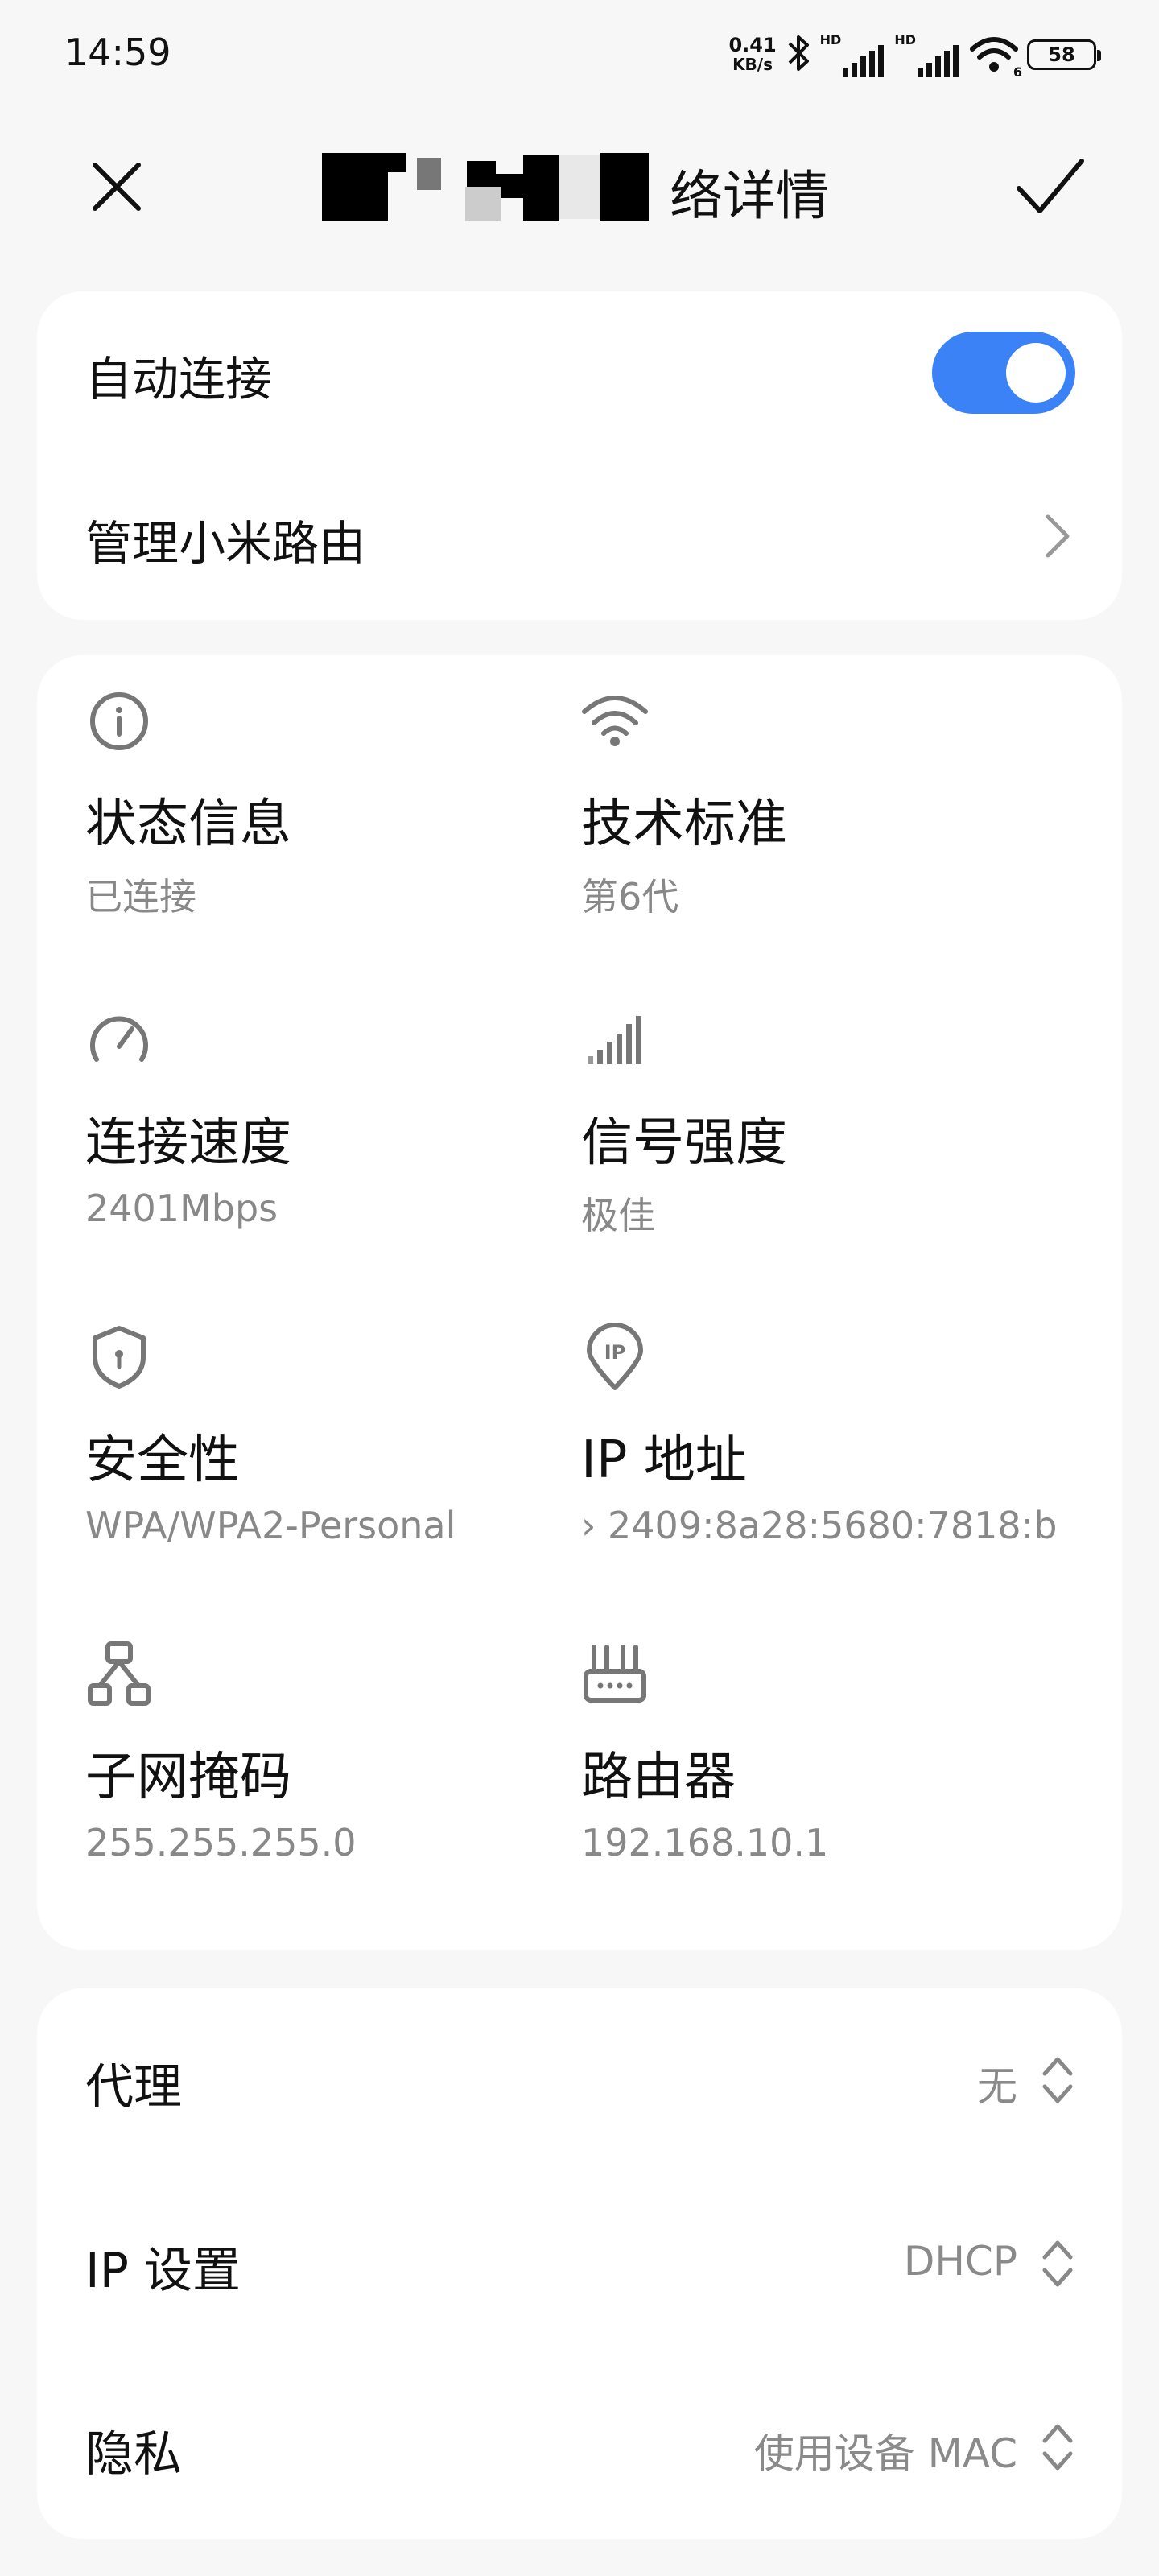  What do you see at coordinates (117, 53) in the screenshot?
I see `status-time: 14:59` at bounding box center [117, 53].